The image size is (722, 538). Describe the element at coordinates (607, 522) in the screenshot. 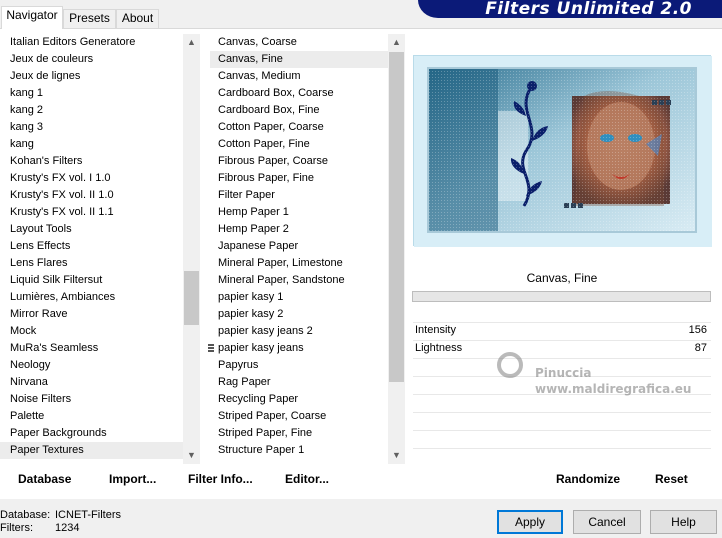

I see `cancel-button: Cancel` at that location.